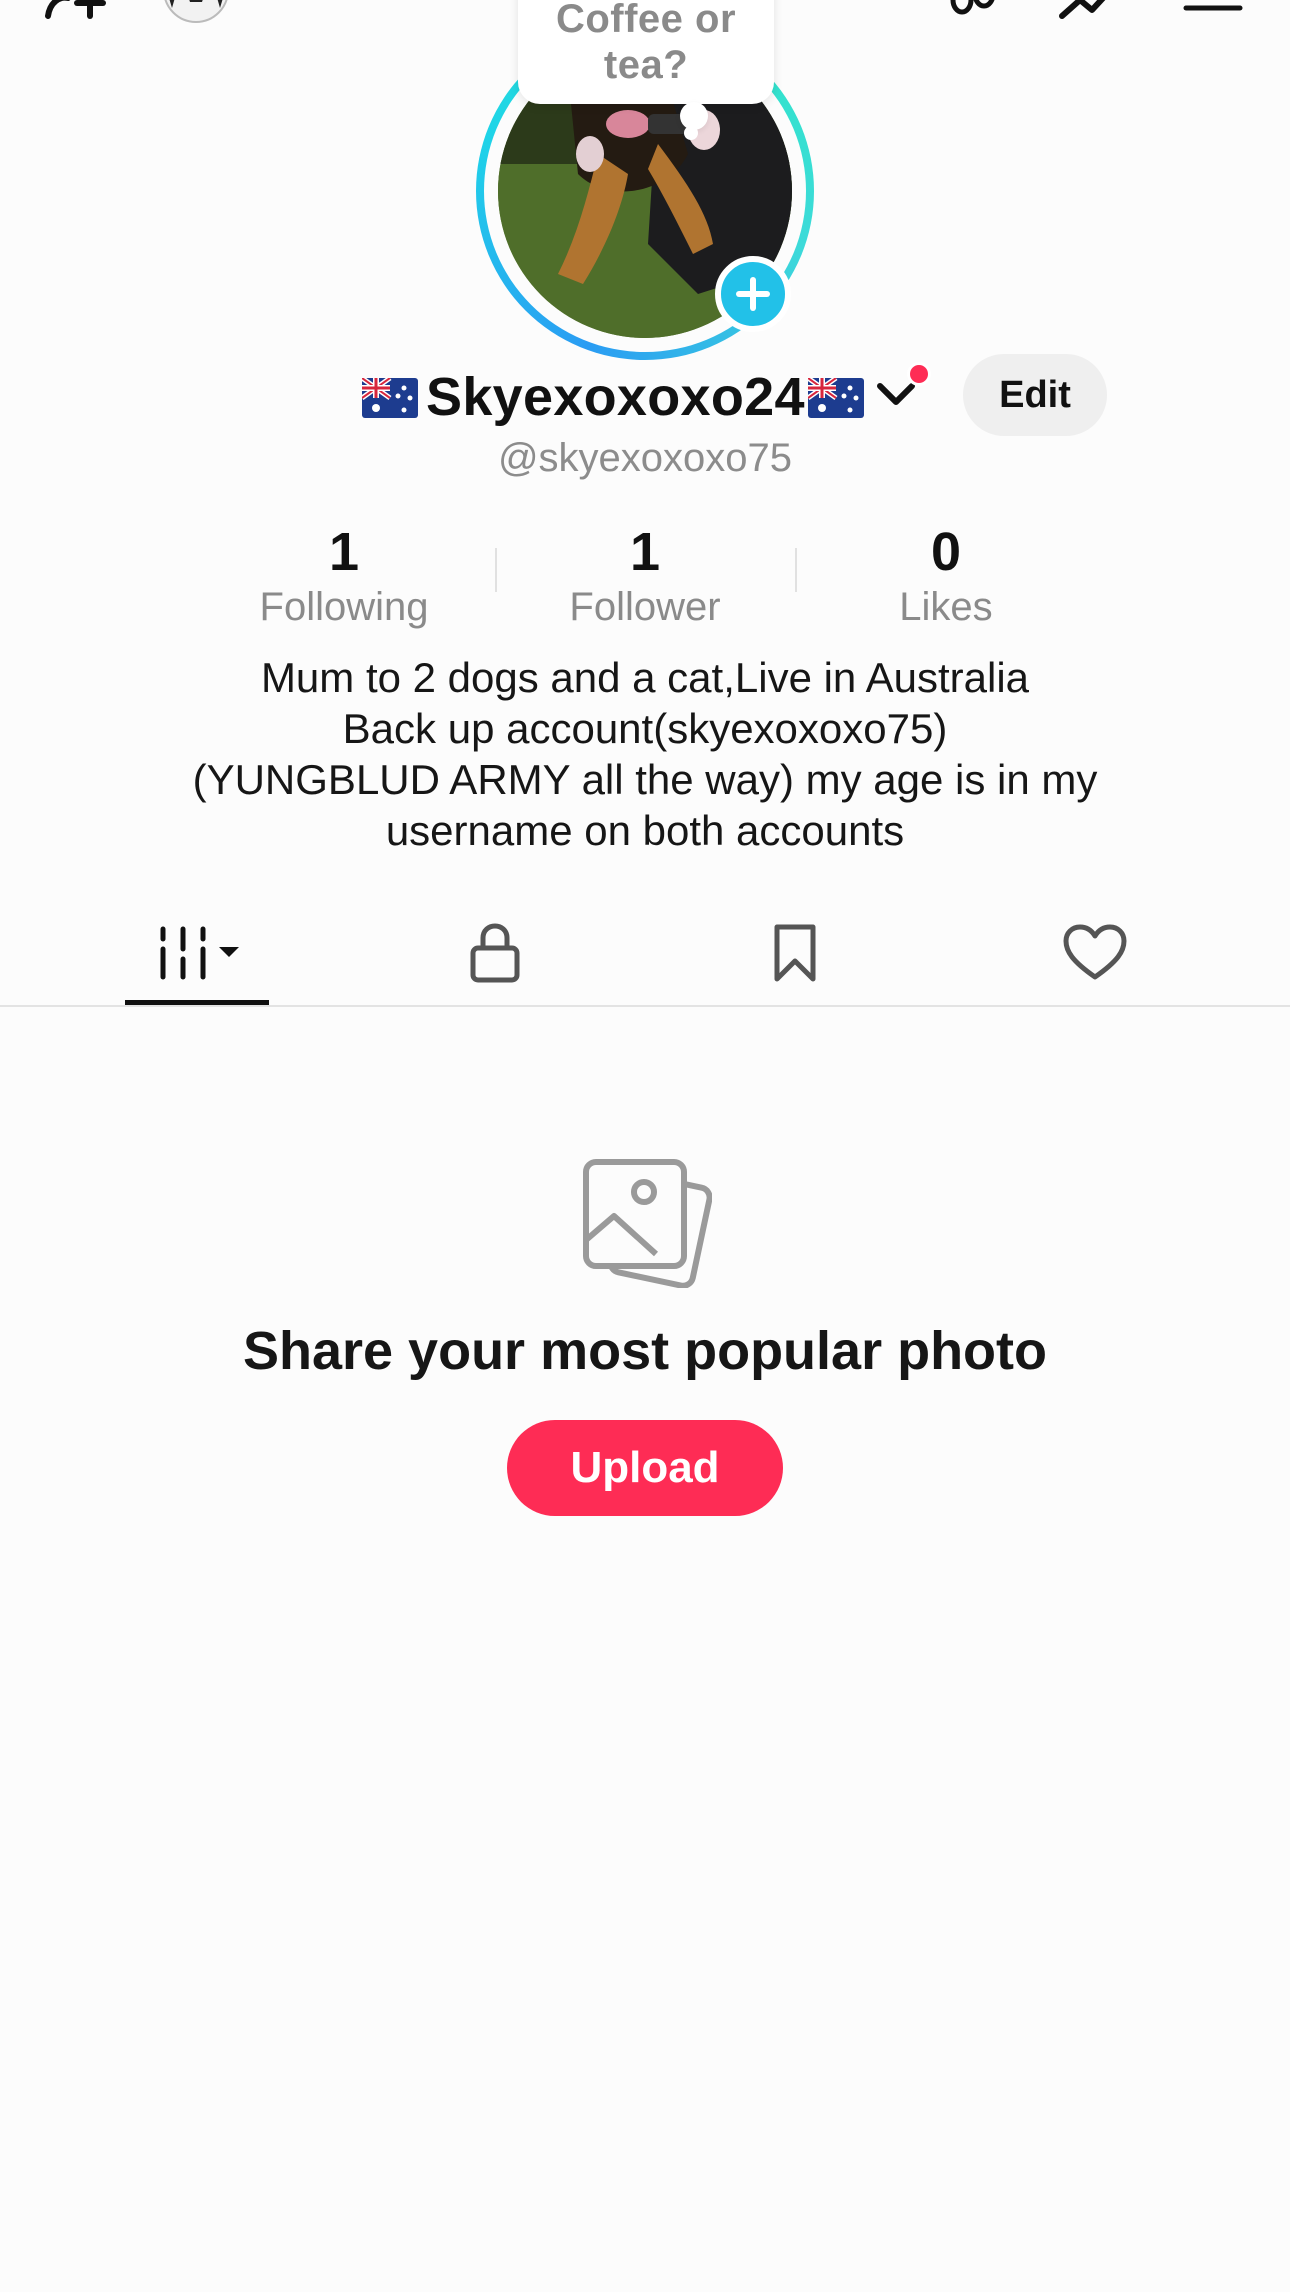 The image size is (1290, 2292). Describe the element at coordinates (80, 13) in the screenshot. I see `add-friend-icon` at that location.